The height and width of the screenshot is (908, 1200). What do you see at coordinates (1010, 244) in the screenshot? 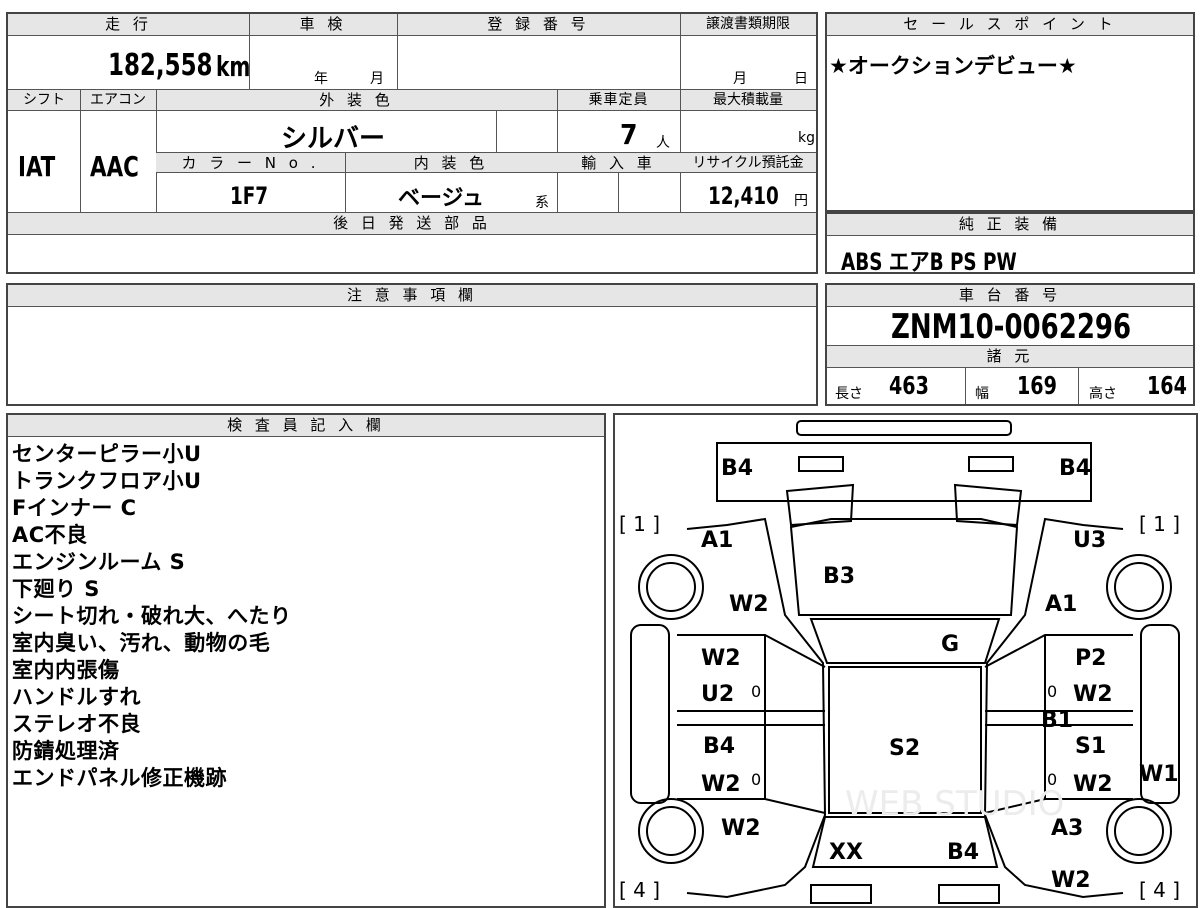
I see `equipment-box: 純 正 装 備 ABS エアB PS PW` at bounding box center [1010, 244].